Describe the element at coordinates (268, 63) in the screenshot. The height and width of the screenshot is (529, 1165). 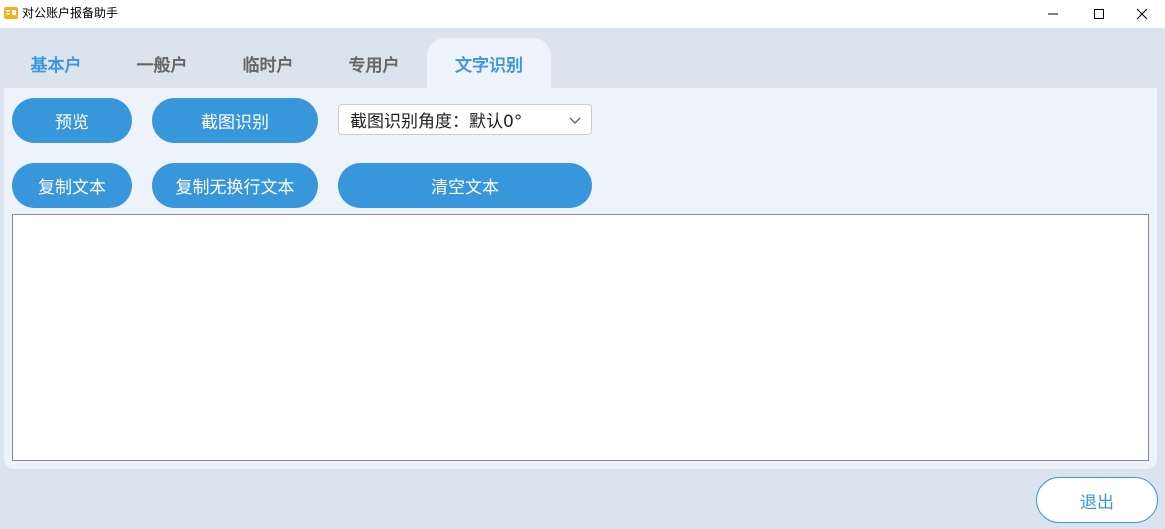
I see `tab-temporary-account: 临时户` at that location.